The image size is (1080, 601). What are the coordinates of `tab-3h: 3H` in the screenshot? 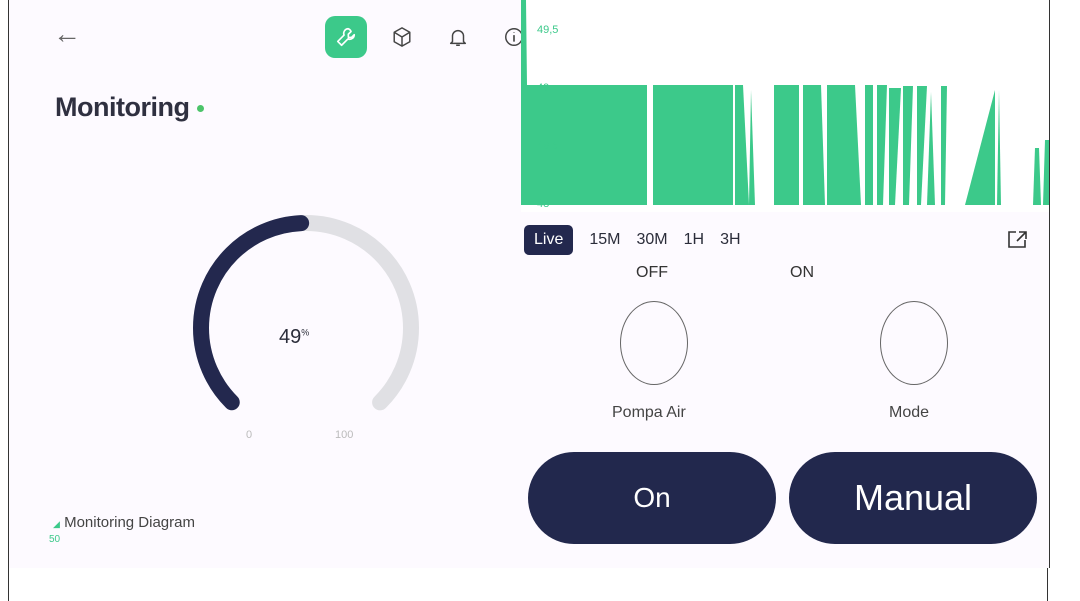 It's located at (730, 240).